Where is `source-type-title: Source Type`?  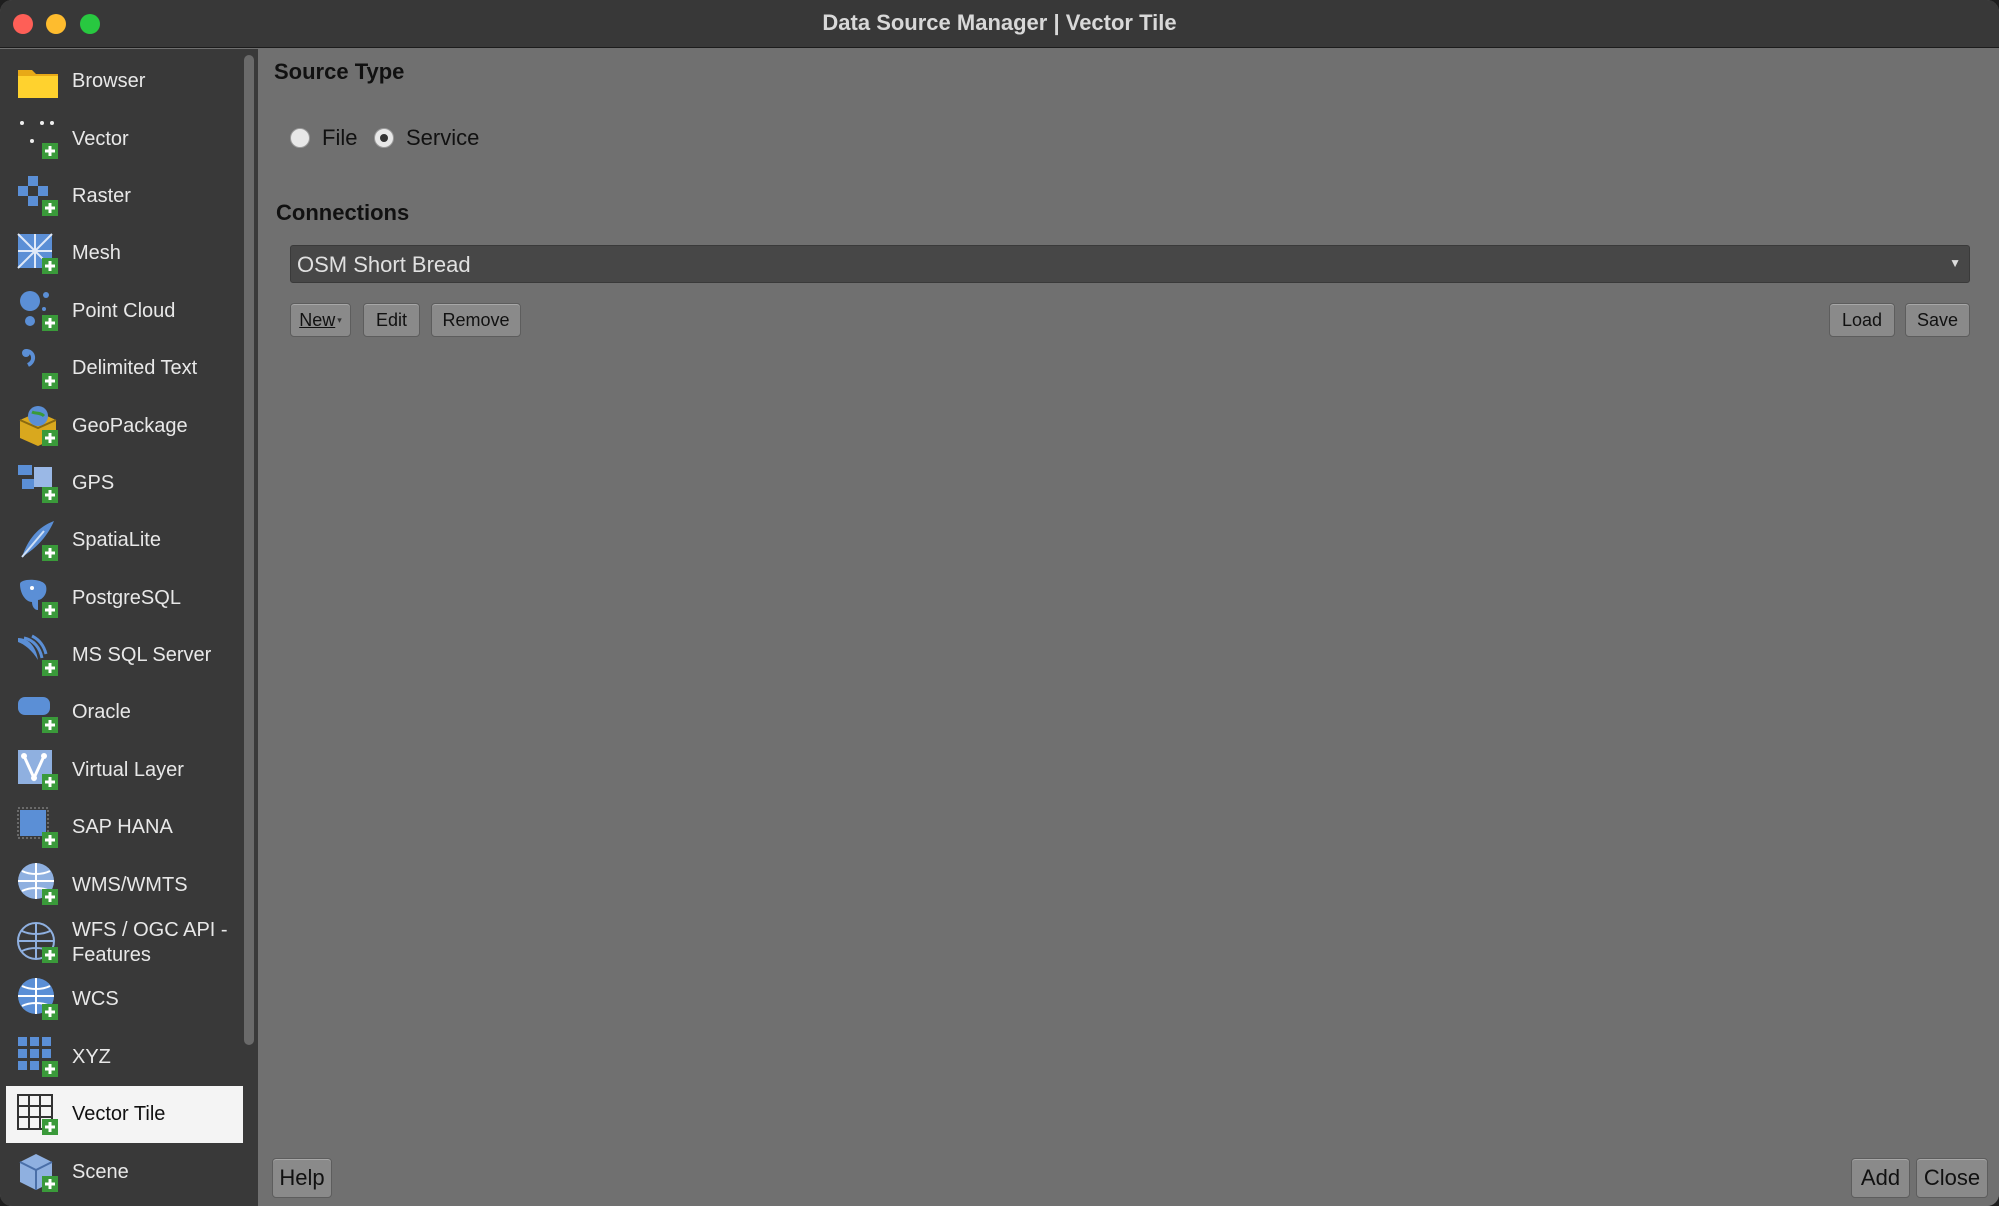
source-type-title: Source Type is located at coordinates (339, 71).